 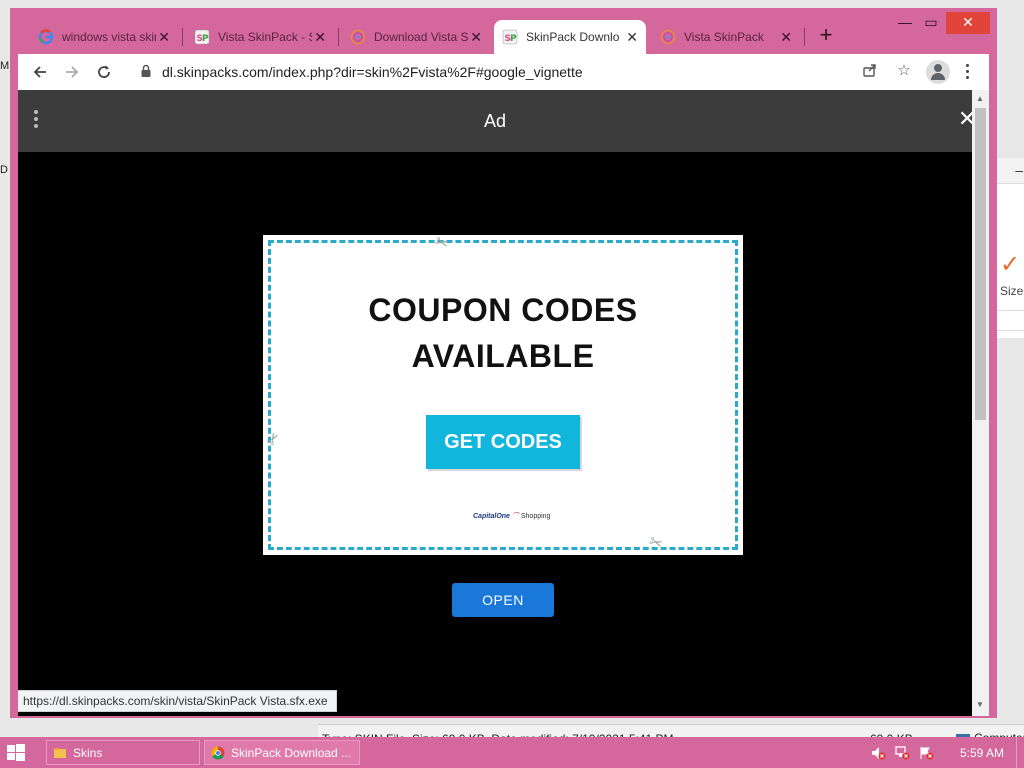 I want to click on size-column-header: Size, so click(x=1011, y=291).